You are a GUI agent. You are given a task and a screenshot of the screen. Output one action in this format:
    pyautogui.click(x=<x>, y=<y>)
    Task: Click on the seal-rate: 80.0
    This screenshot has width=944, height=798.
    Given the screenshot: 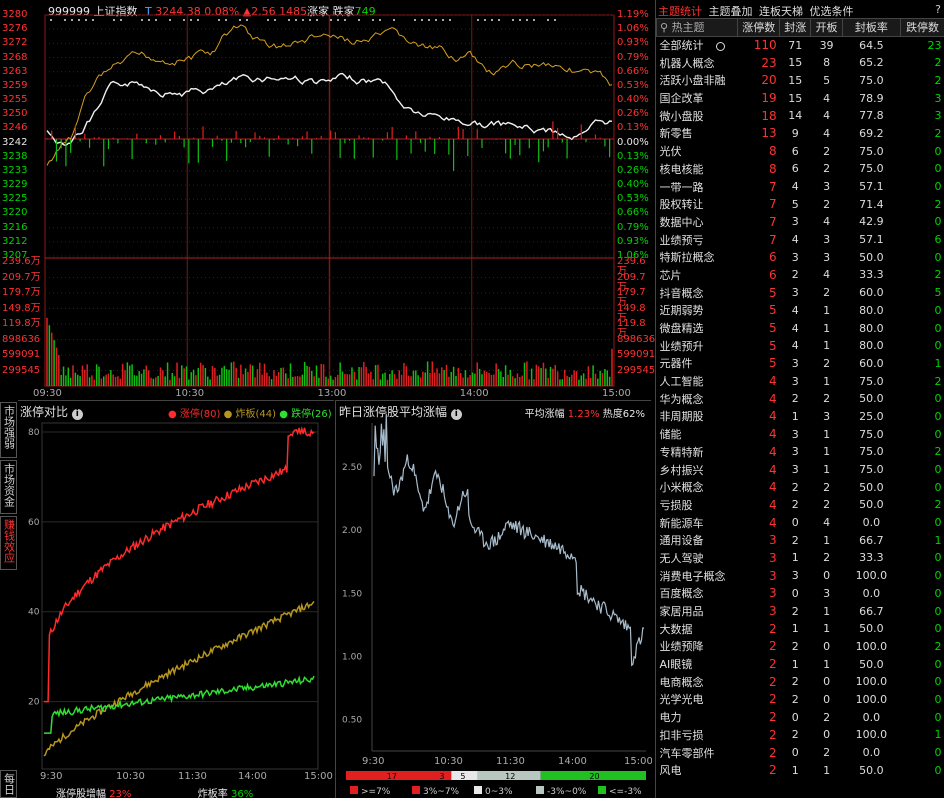 What is the action you would take?
    pyautogui.click(x=871, y=346)
    